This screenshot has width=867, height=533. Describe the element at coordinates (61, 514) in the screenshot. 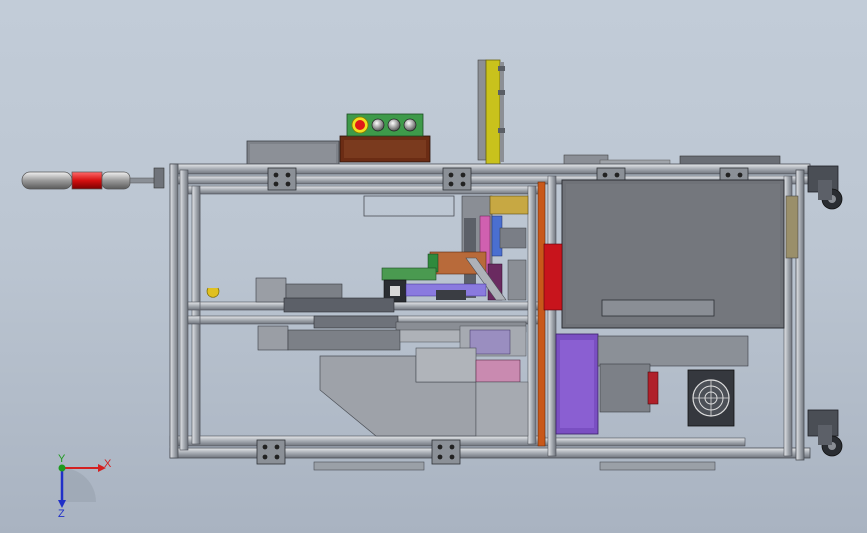

I see `z-axis-label: Z` at that location.